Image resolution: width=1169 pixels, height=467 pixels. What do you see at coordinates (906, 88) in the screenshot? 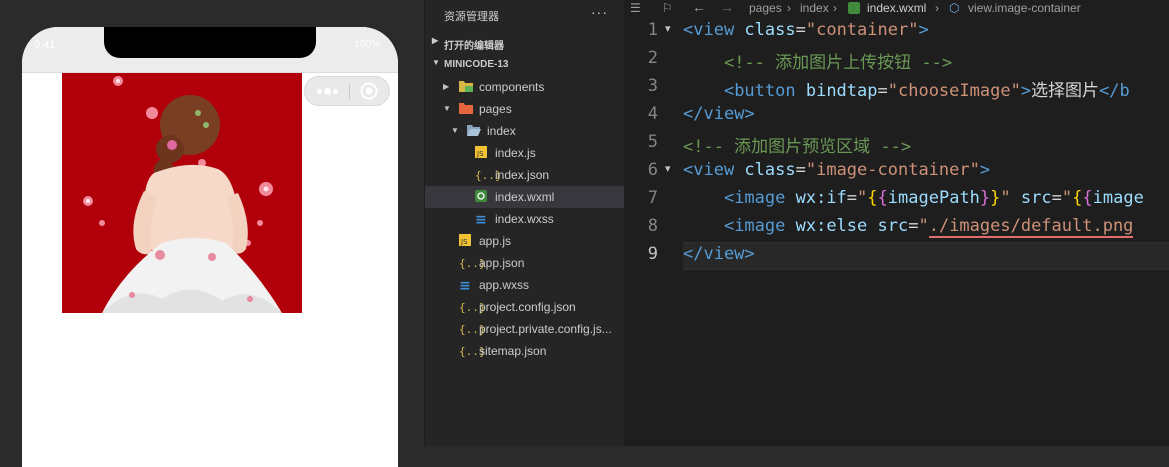
I see `code-line: <button bindtap="chooseImage">选择图片</b` at bounding box center [906, 88].